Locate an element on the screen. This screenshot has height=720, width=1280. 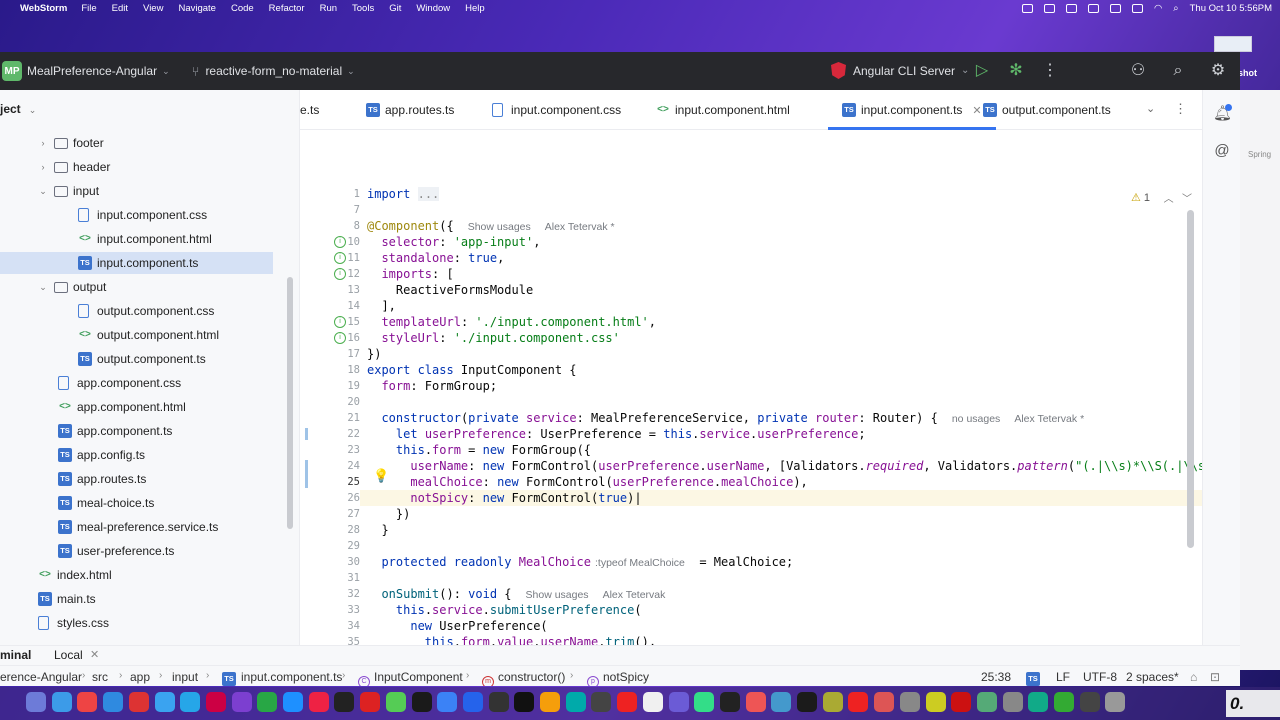
editor-tab: TS input.component.ts ✕ is located at coordinates (912, 110).